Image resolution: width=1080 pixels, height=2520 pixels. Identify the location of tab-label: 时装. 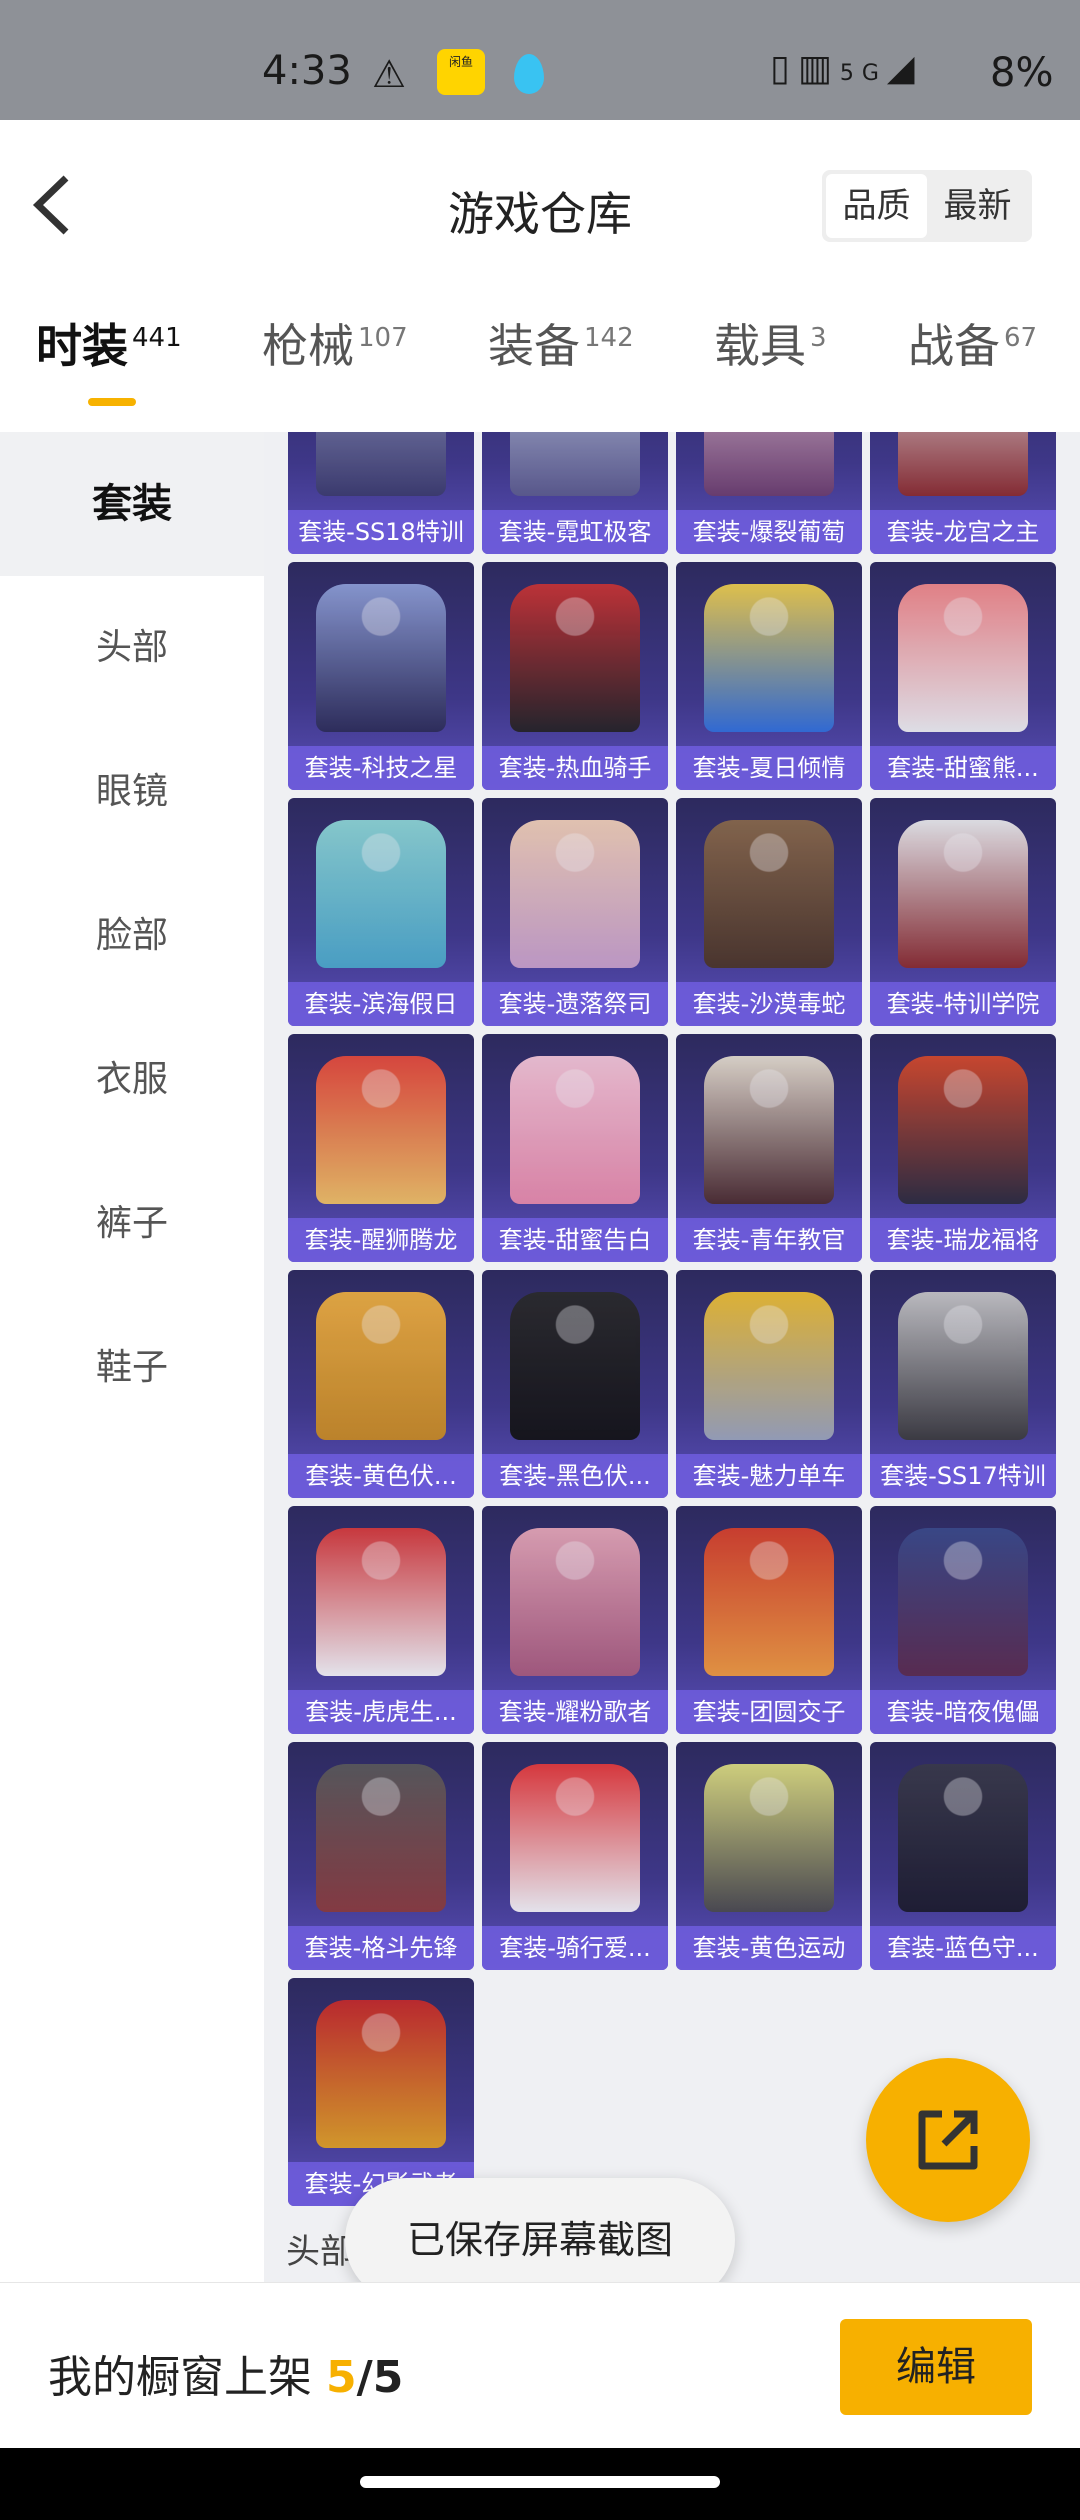
(82, 346).